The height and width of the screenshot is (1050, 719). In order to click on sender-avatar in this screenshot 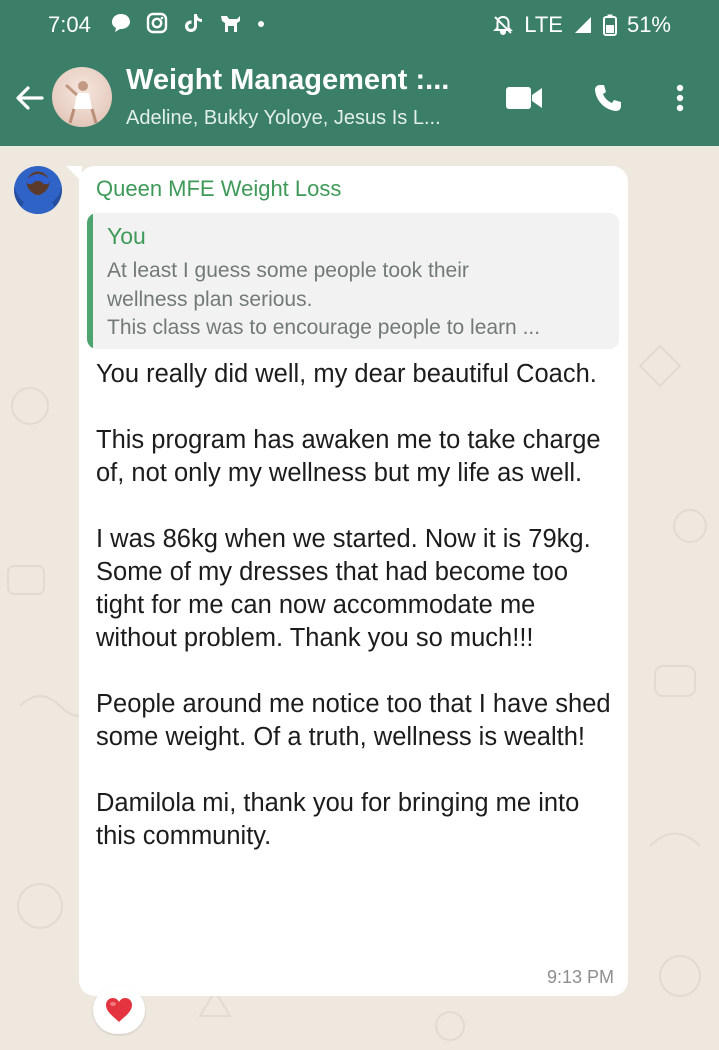, I will do `click(38, 190)`.